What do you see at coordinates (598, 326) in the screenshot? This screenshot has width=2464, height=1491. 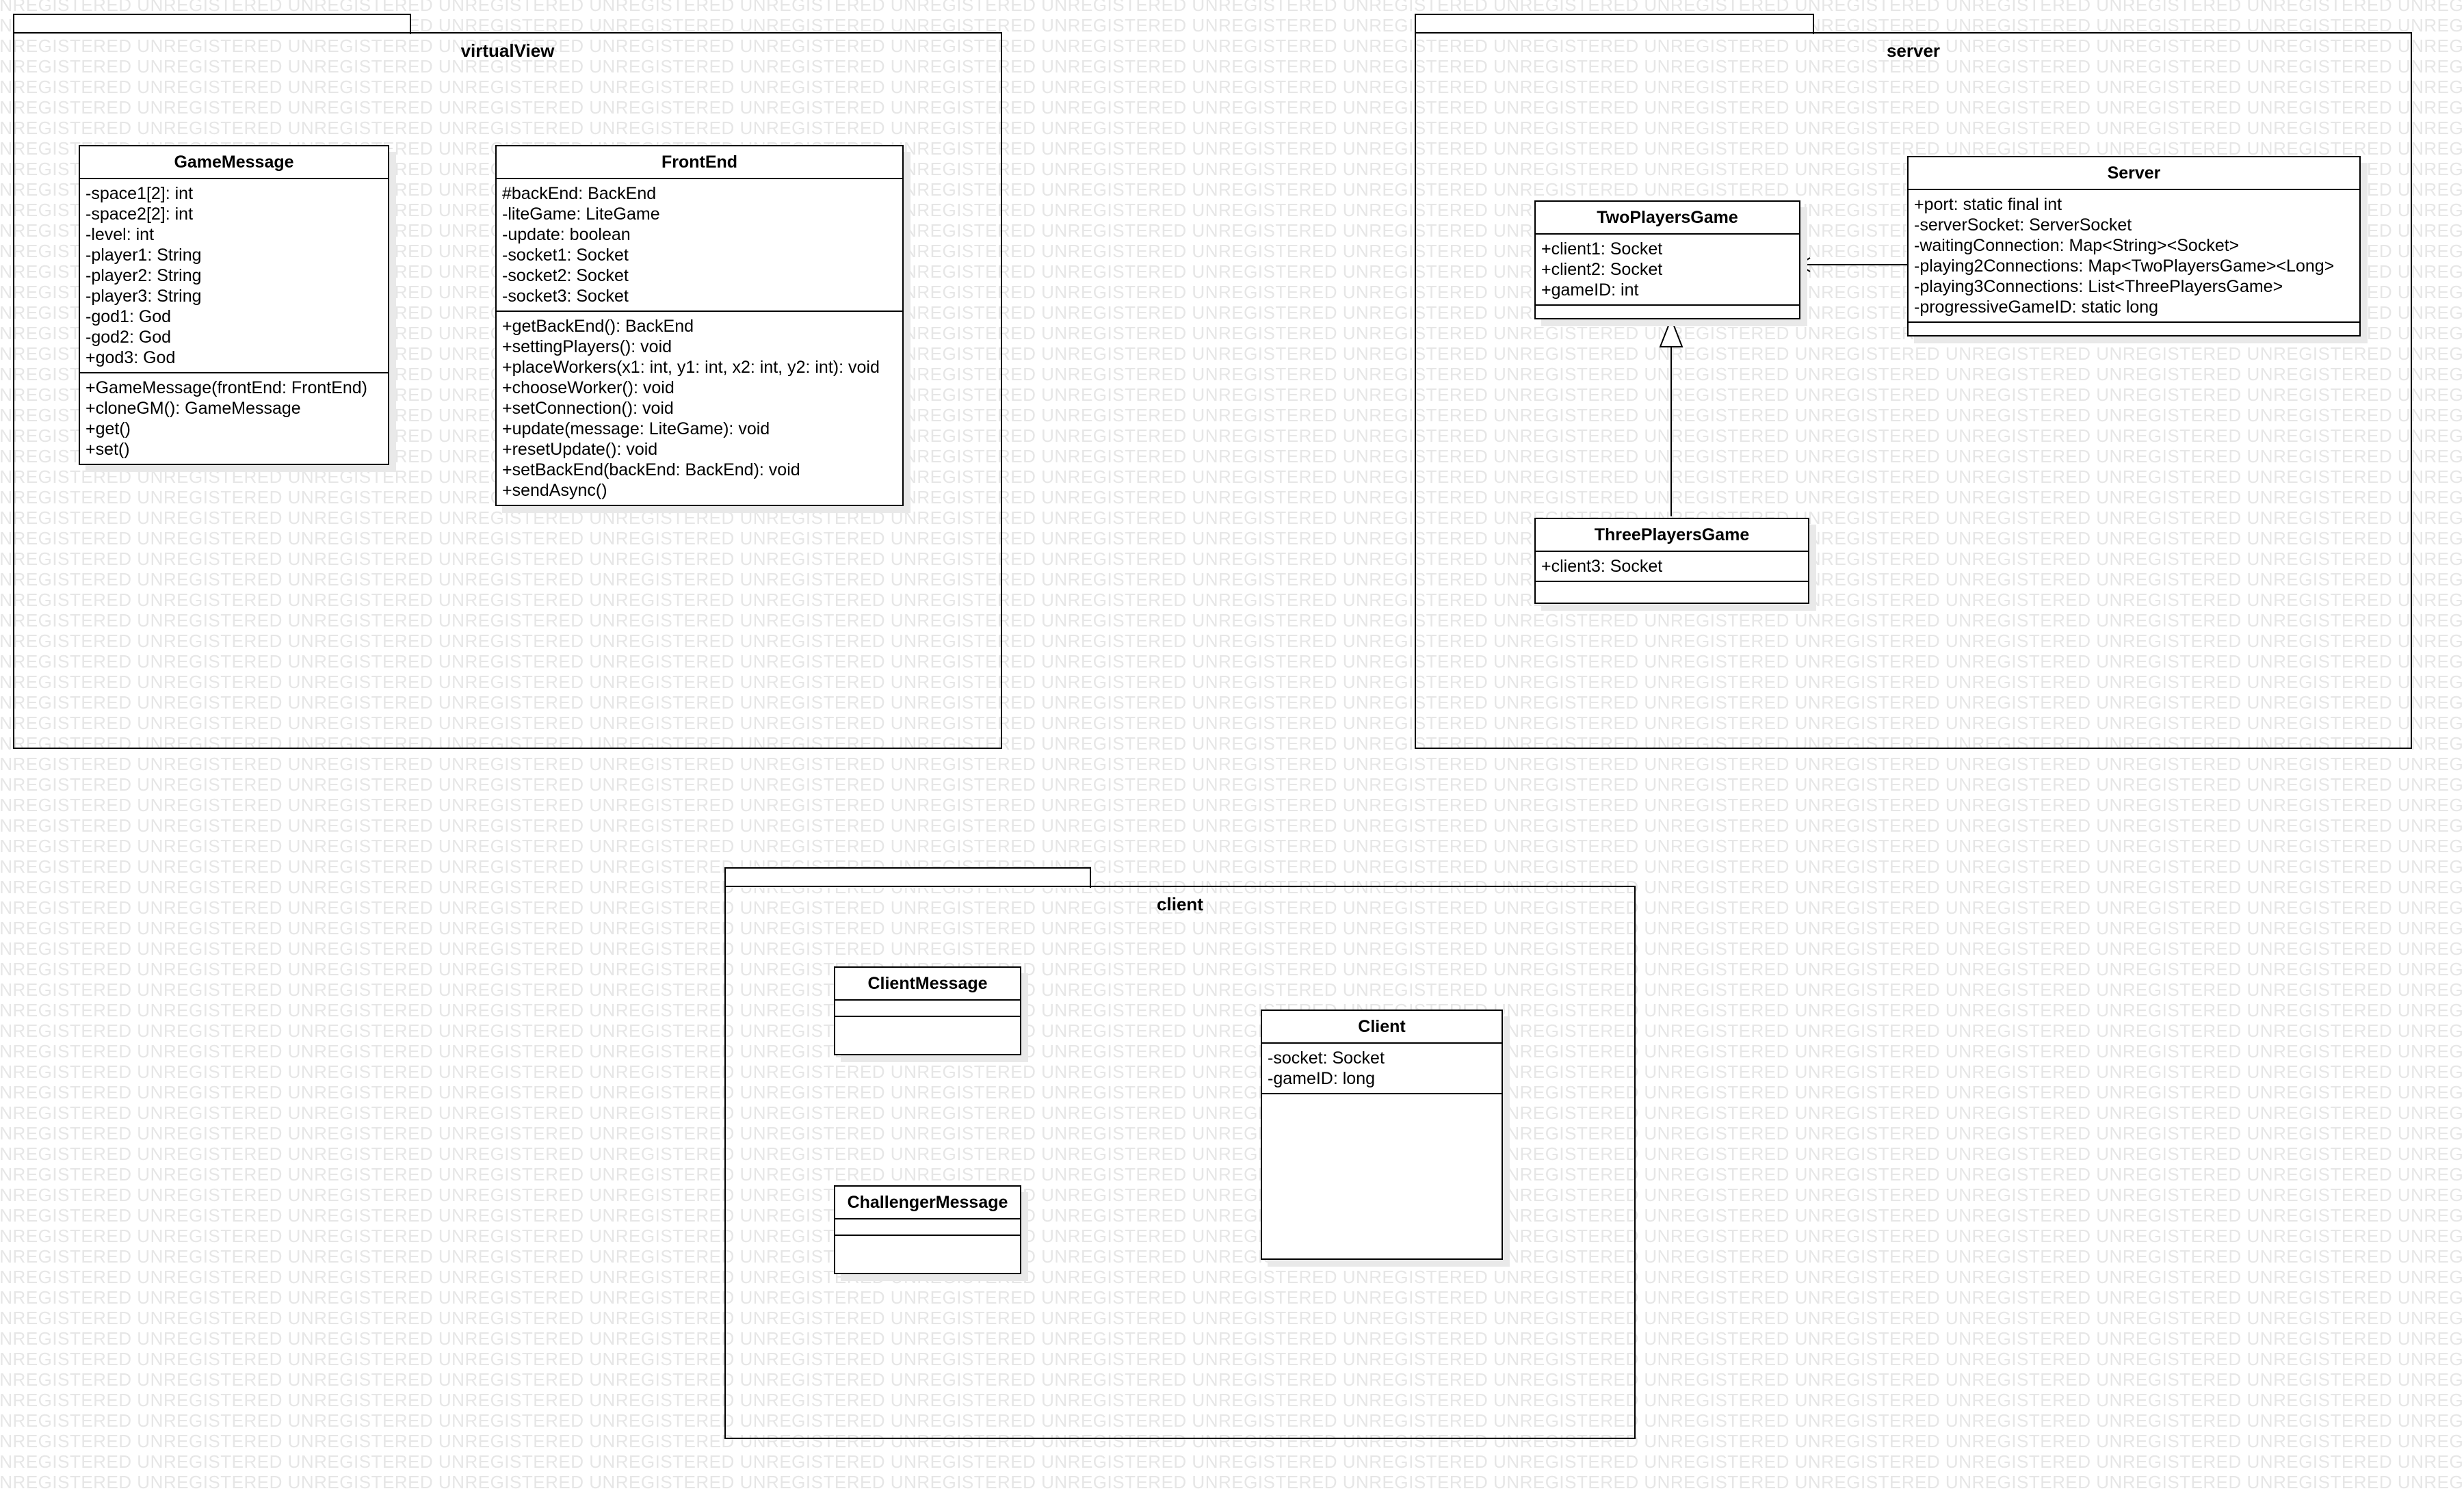 I see `class-operation: +getBackEnd(): BackEnd` at bounding box center [598, 326].